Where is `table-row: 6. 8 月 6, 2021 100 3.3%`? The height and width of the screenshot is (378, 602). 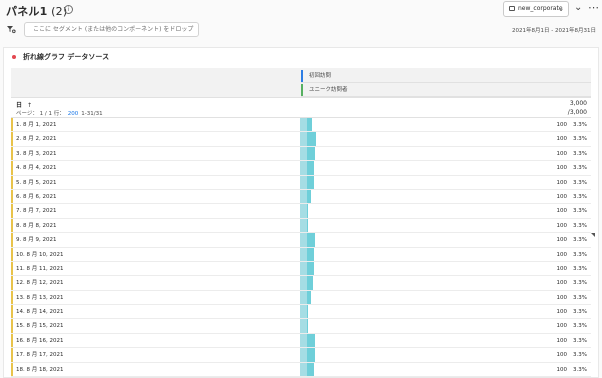
table-row: 6. 8 月 6, 2021 100 3.3% is located at coordinates (301, 197).